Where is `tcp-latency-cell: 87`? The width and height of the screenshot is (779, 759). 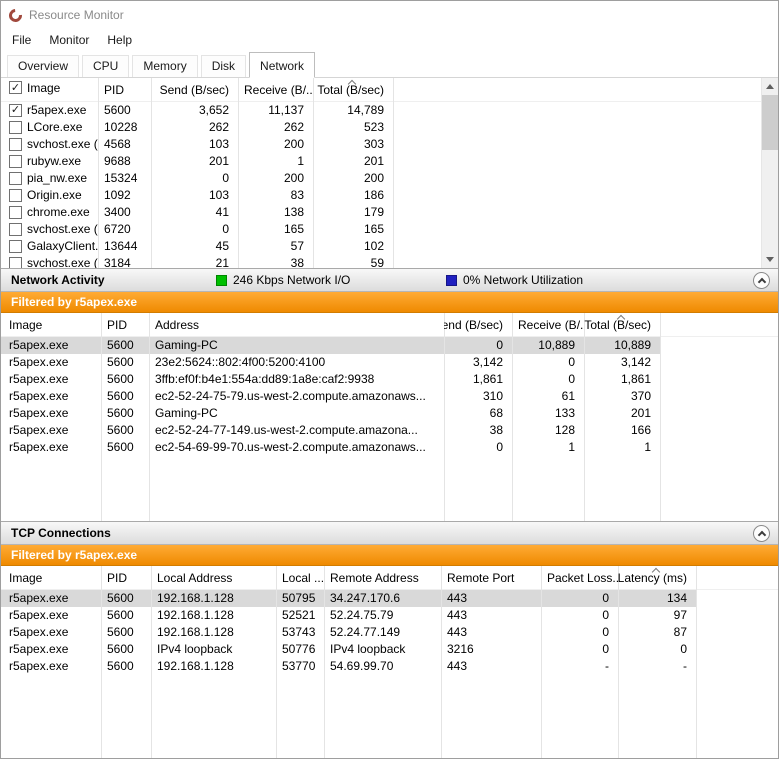
tcp-latency-cell: 87 is located at coordinates (680, 632).